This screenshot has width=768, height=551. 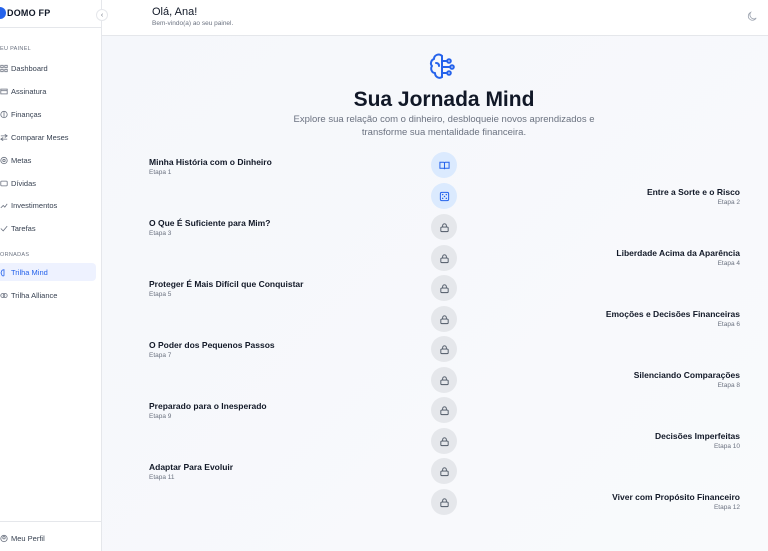 I want to click on step-1-title: Minha História com o Dinheiro, so click(x=210, y=162).